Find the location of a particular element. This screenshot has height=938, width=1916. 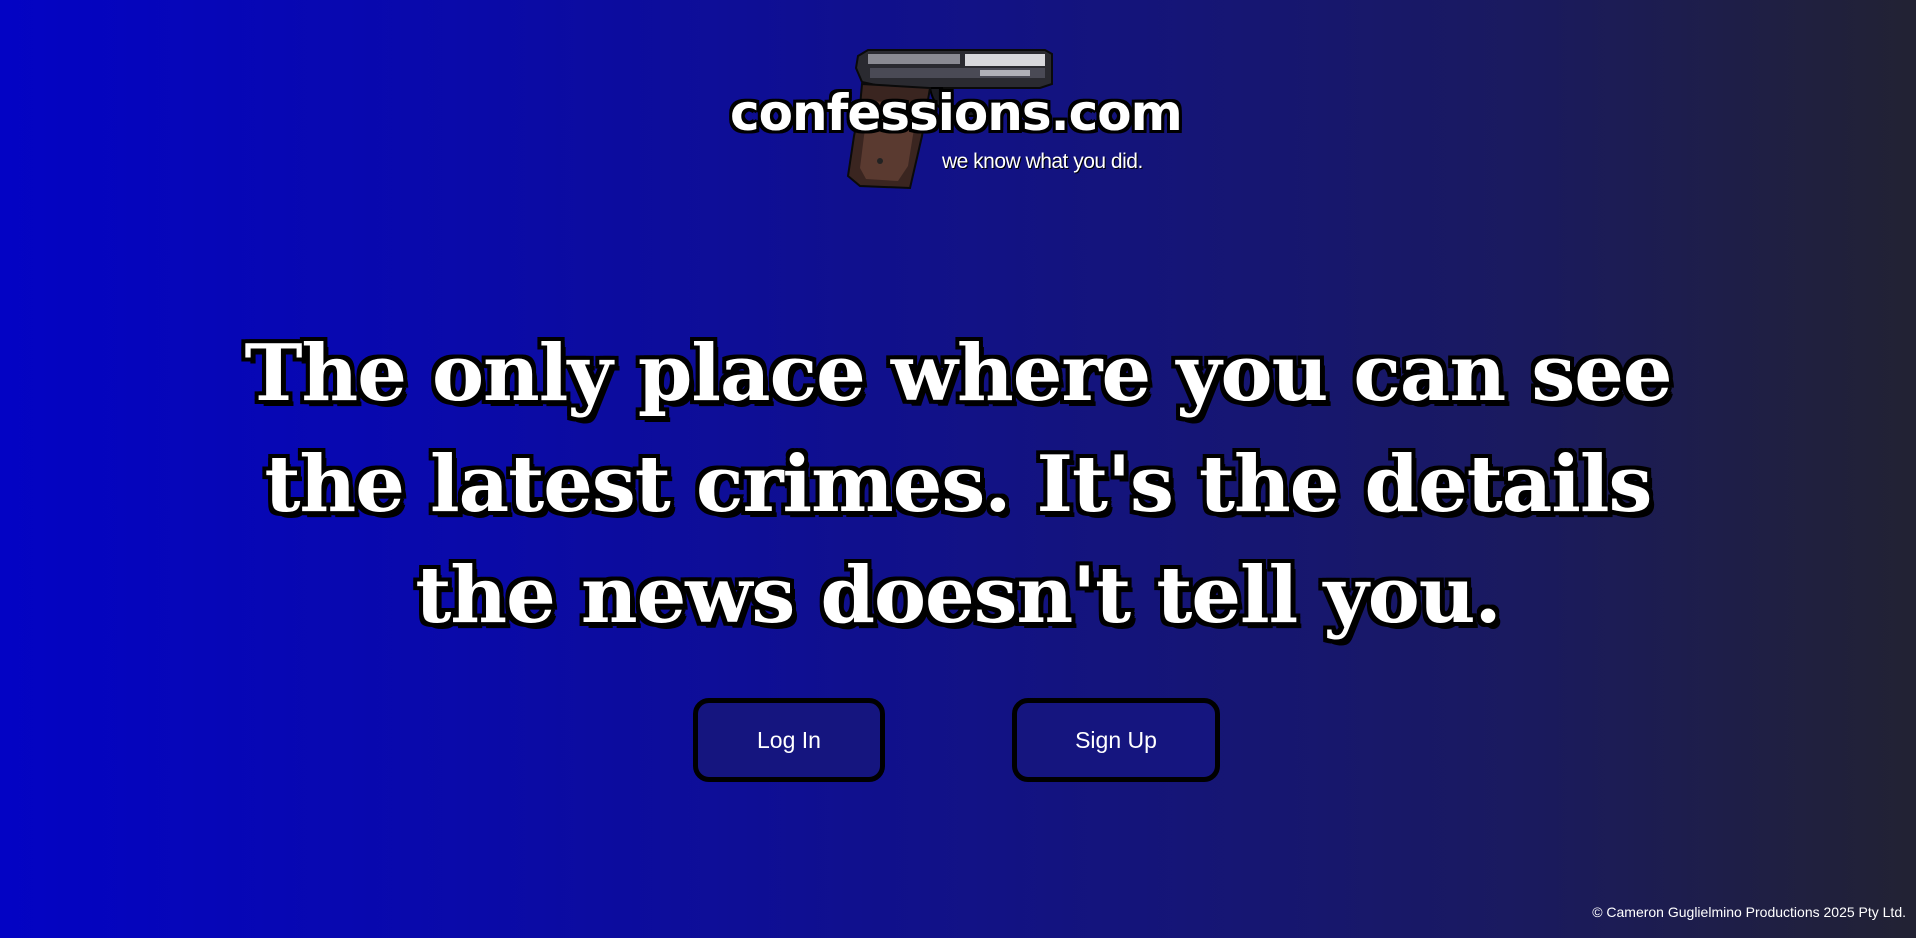

site-tagline: we know what you did. is located at coordinates (1042, 161).